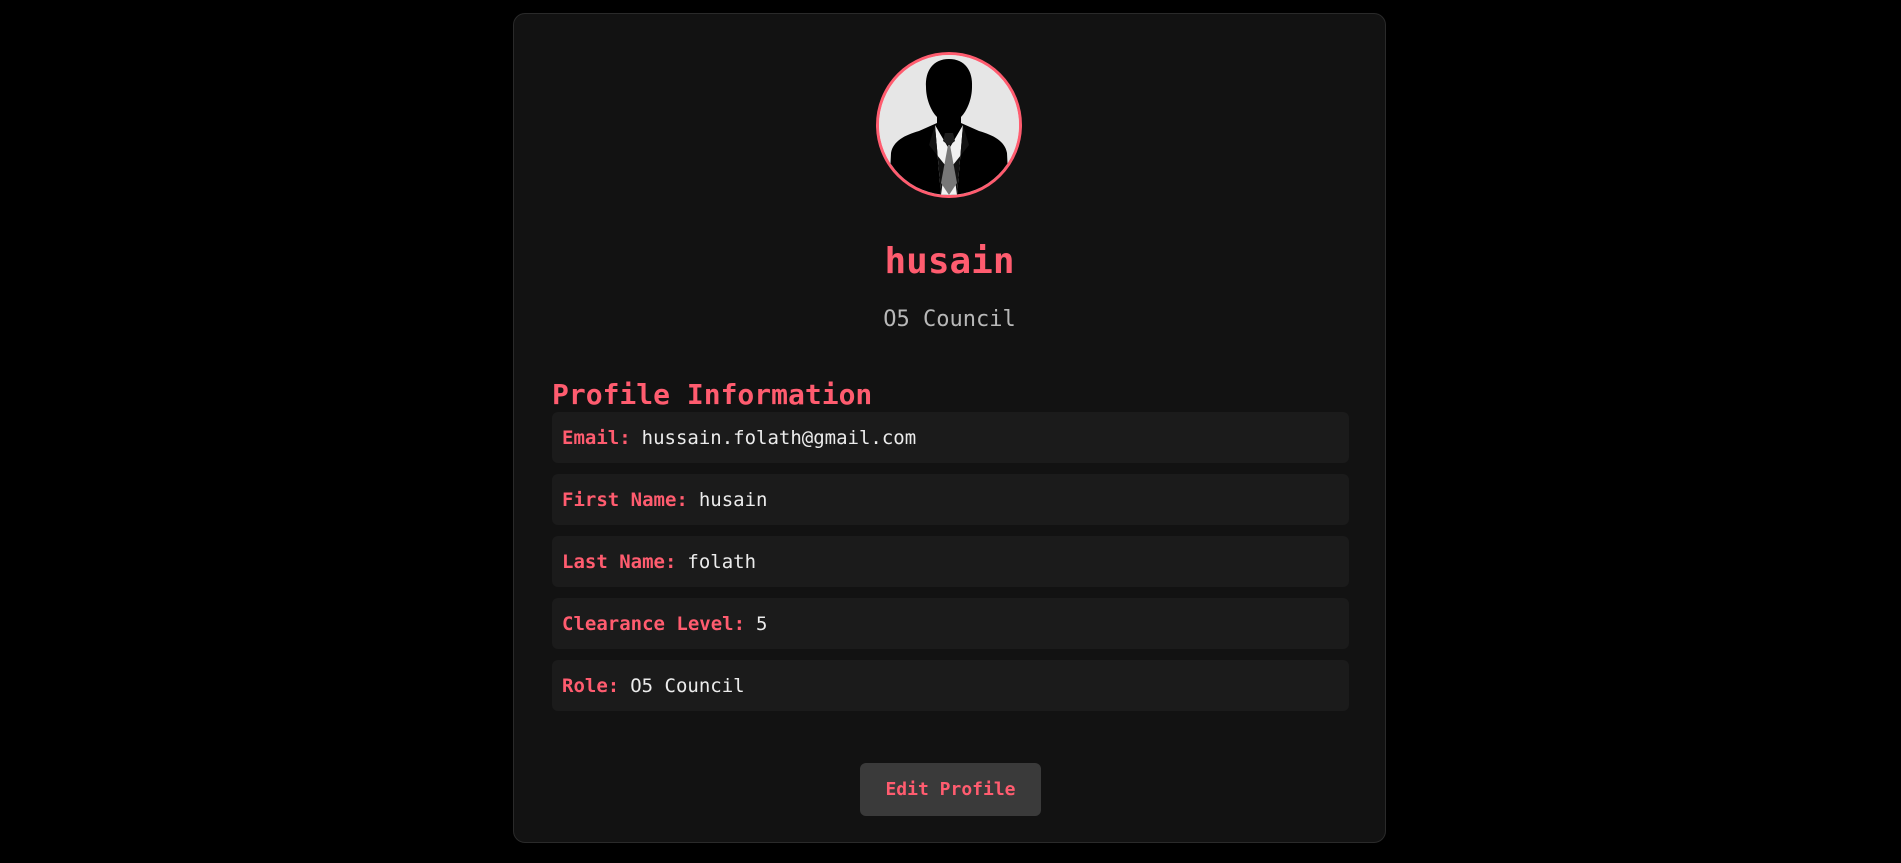 The image size is (1901, 863). Describe the element at coordinates (625, 499) in the screenshot. I see `info-label: First Name:` at that location.